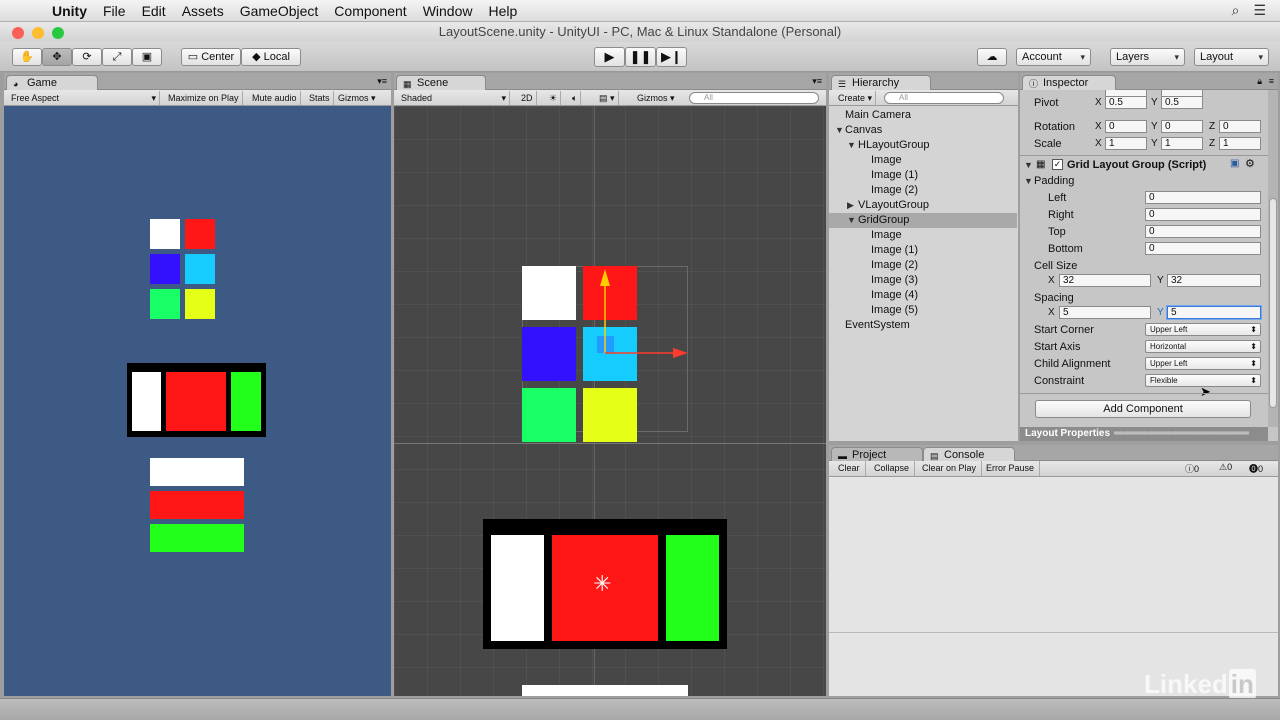 The width and height of the screenshot is (1280, 720). Describe the element at coordinates (1225, 467) in the screenshot. I see `console-warning-filter: ⚠0` at that location.